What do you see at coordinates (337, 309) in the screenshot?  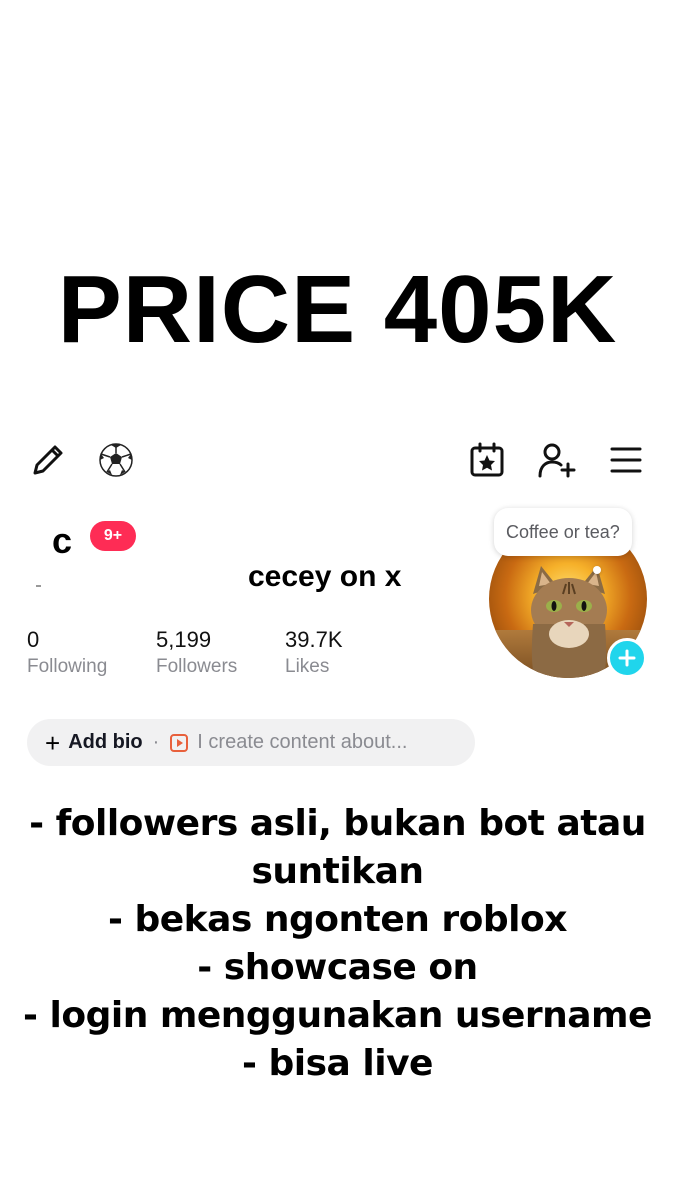 I see `price-title: PRICE 405K` at bounding box center [337, 309].